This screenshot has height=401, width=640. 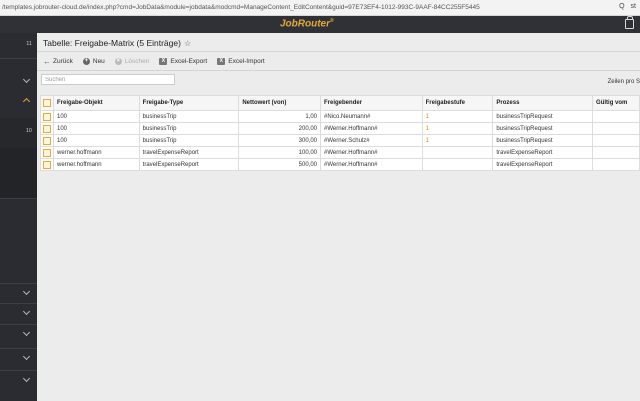 I want to click on excel-import-icon: X, so click(x=221, y=61).